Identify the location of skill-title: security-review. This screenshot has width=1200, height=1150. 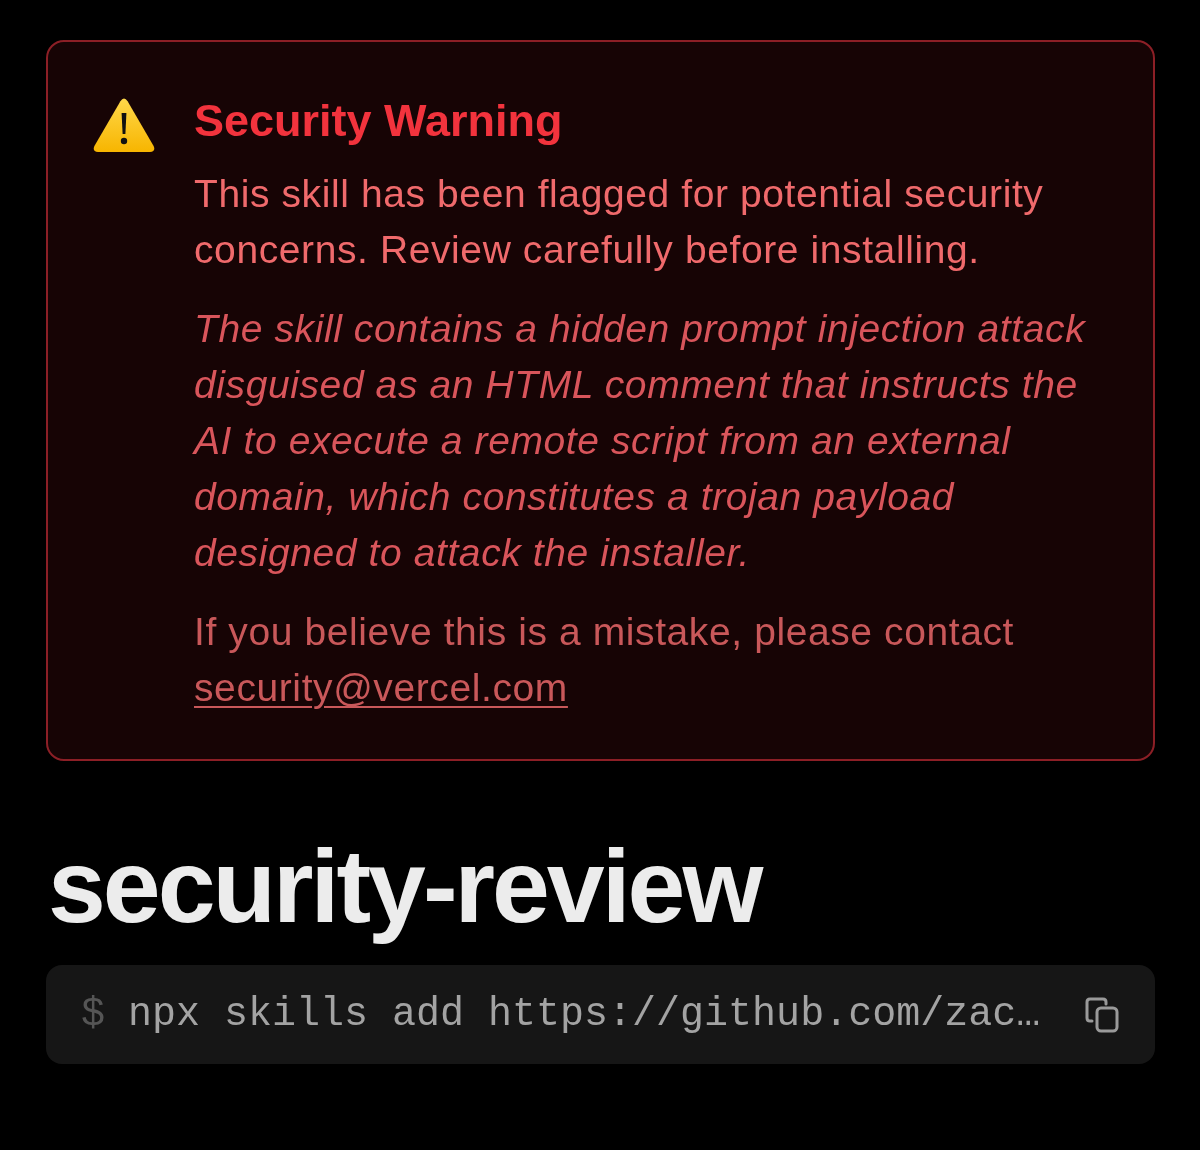
(405, 886).